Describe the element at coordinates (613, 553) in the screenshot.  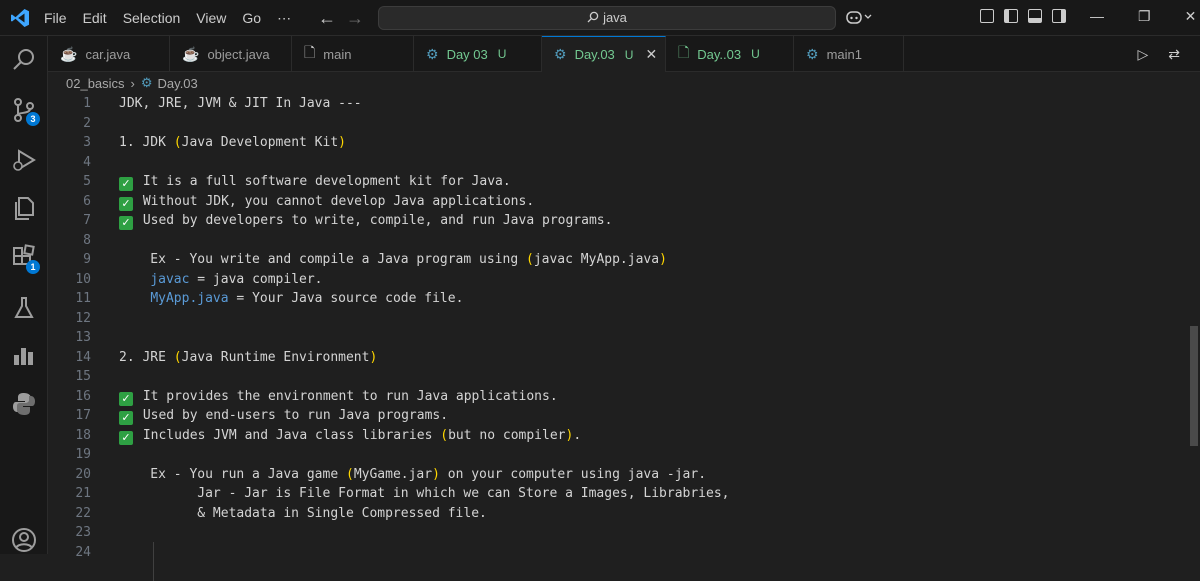
I see `code-line: 24` at that location.